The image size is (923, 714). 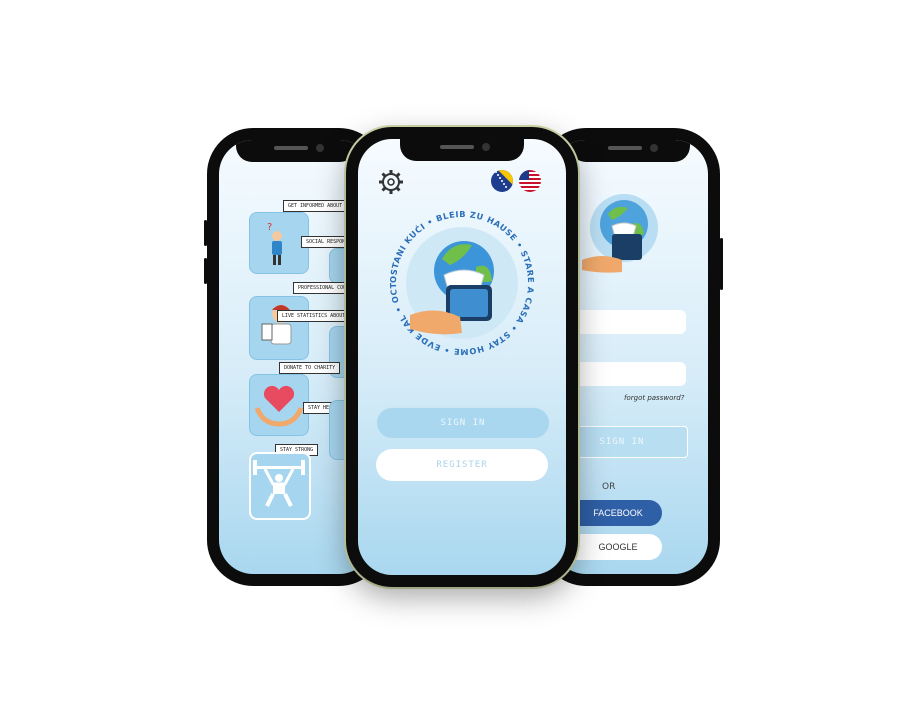 I want to click on settings-gear-icon, so click(x=391, y=182).